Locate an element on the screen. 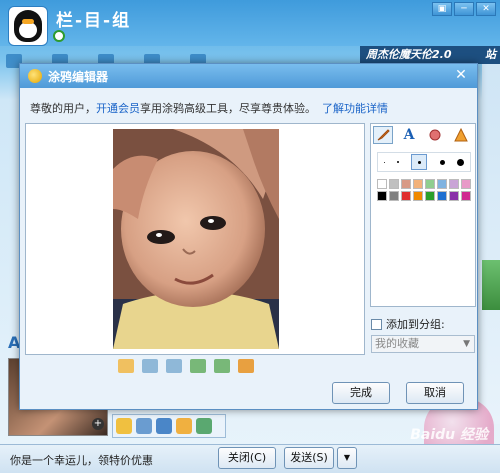  screenshot-icon is located at coordinates (164, 426).